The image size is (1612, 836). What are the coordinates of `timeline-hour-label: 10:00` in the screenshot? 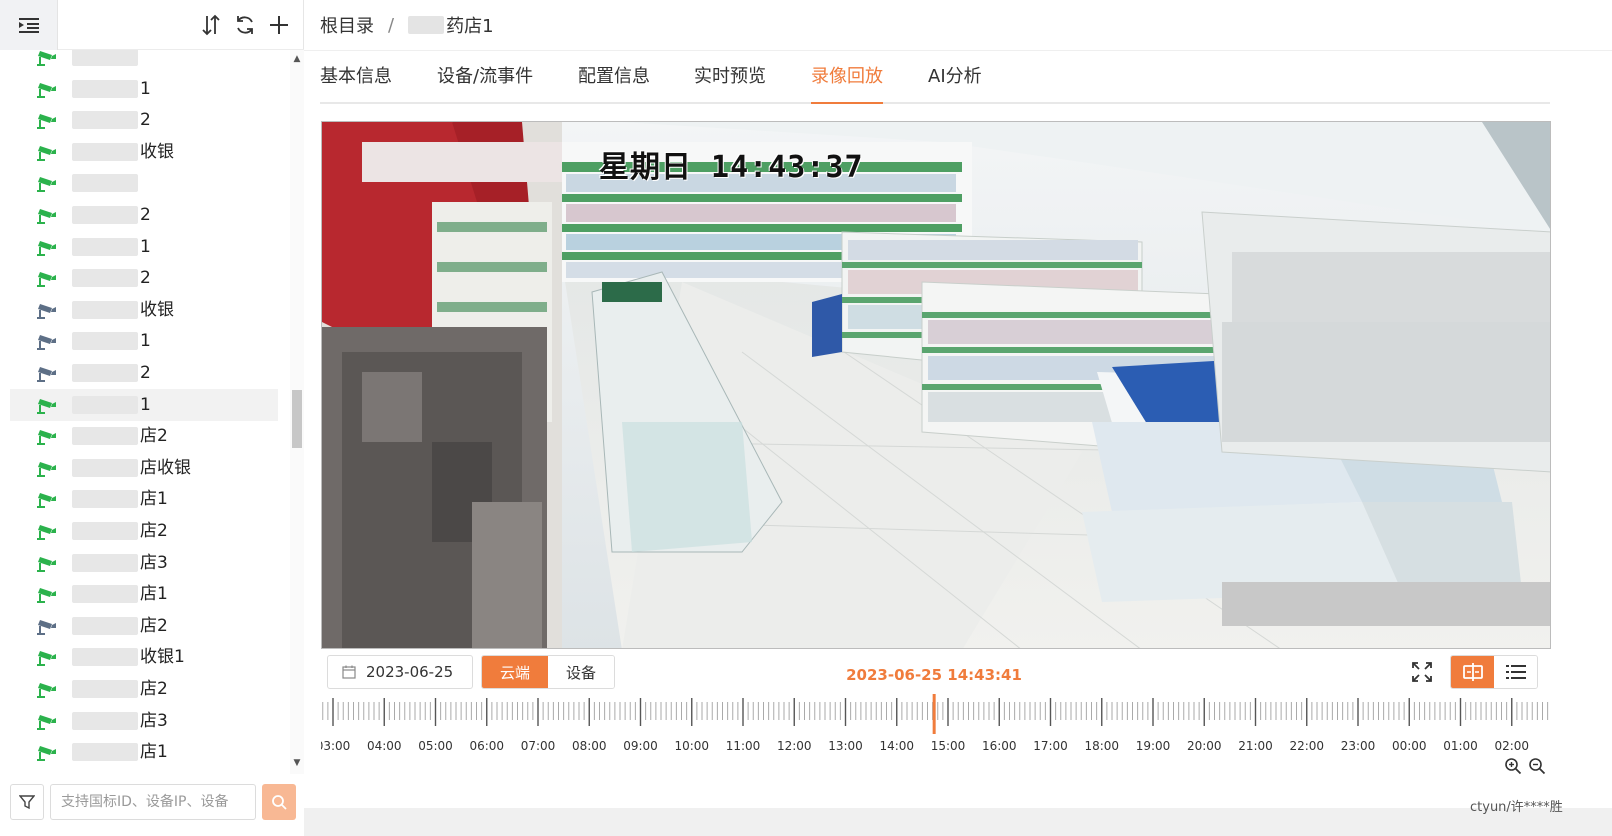 It's located at (691, 746).